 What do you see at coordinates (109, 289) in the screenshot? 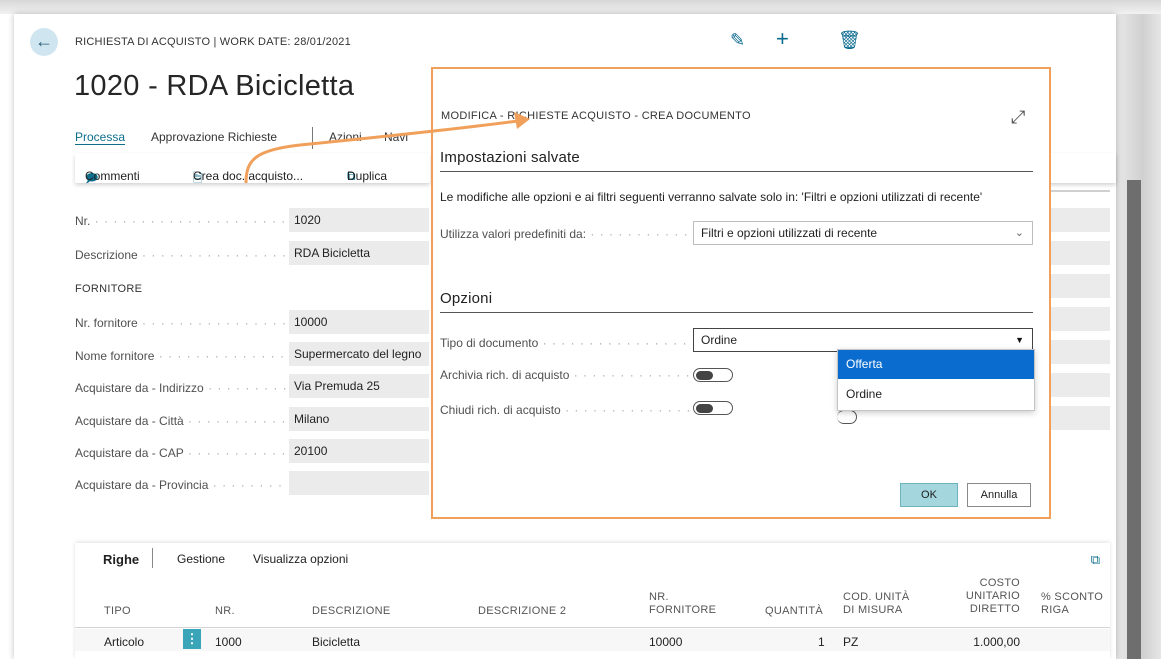
I see `section-fornitore: FORNITORE` at bounding box center [109, 289].